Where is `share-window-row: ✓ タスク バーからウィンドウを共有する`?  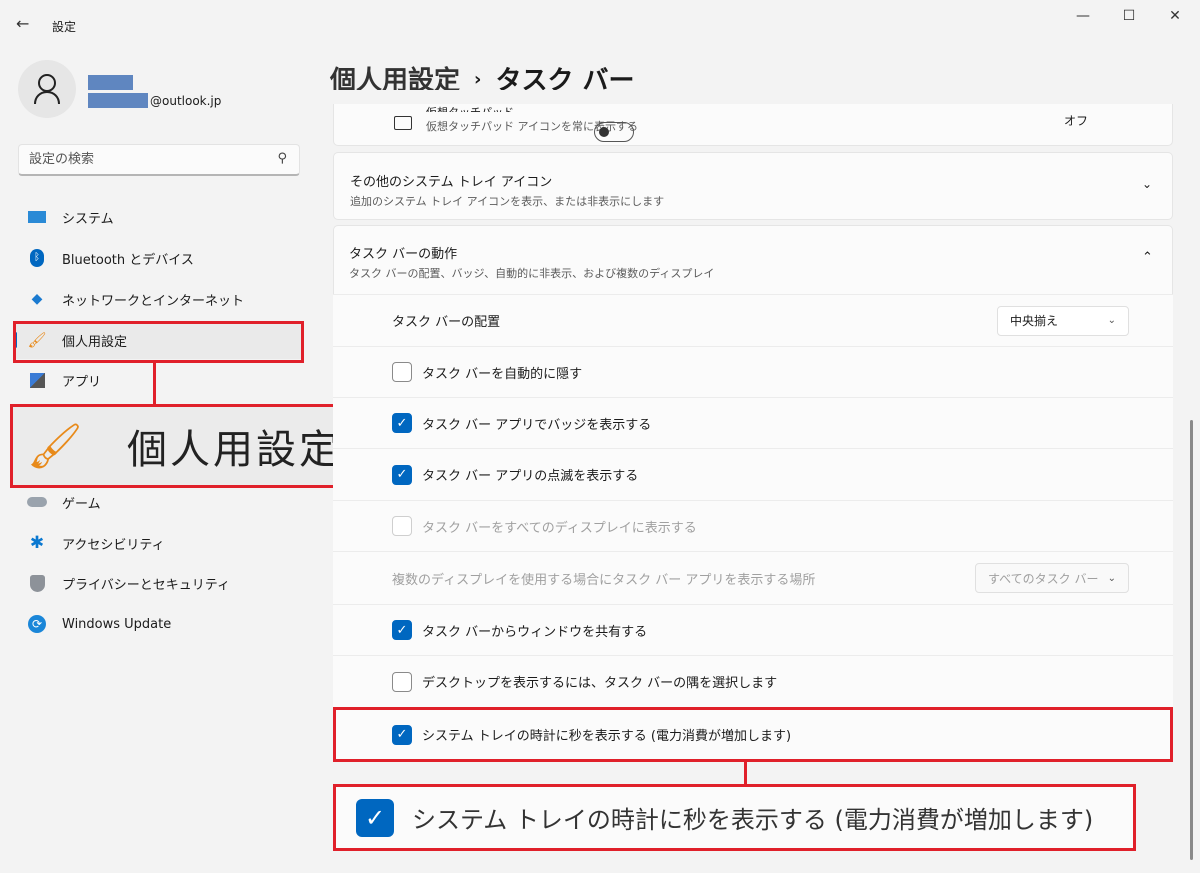
share-window-row: ✓ タスク バーからウィンドウを共有する is located at coordinates (753, 629).